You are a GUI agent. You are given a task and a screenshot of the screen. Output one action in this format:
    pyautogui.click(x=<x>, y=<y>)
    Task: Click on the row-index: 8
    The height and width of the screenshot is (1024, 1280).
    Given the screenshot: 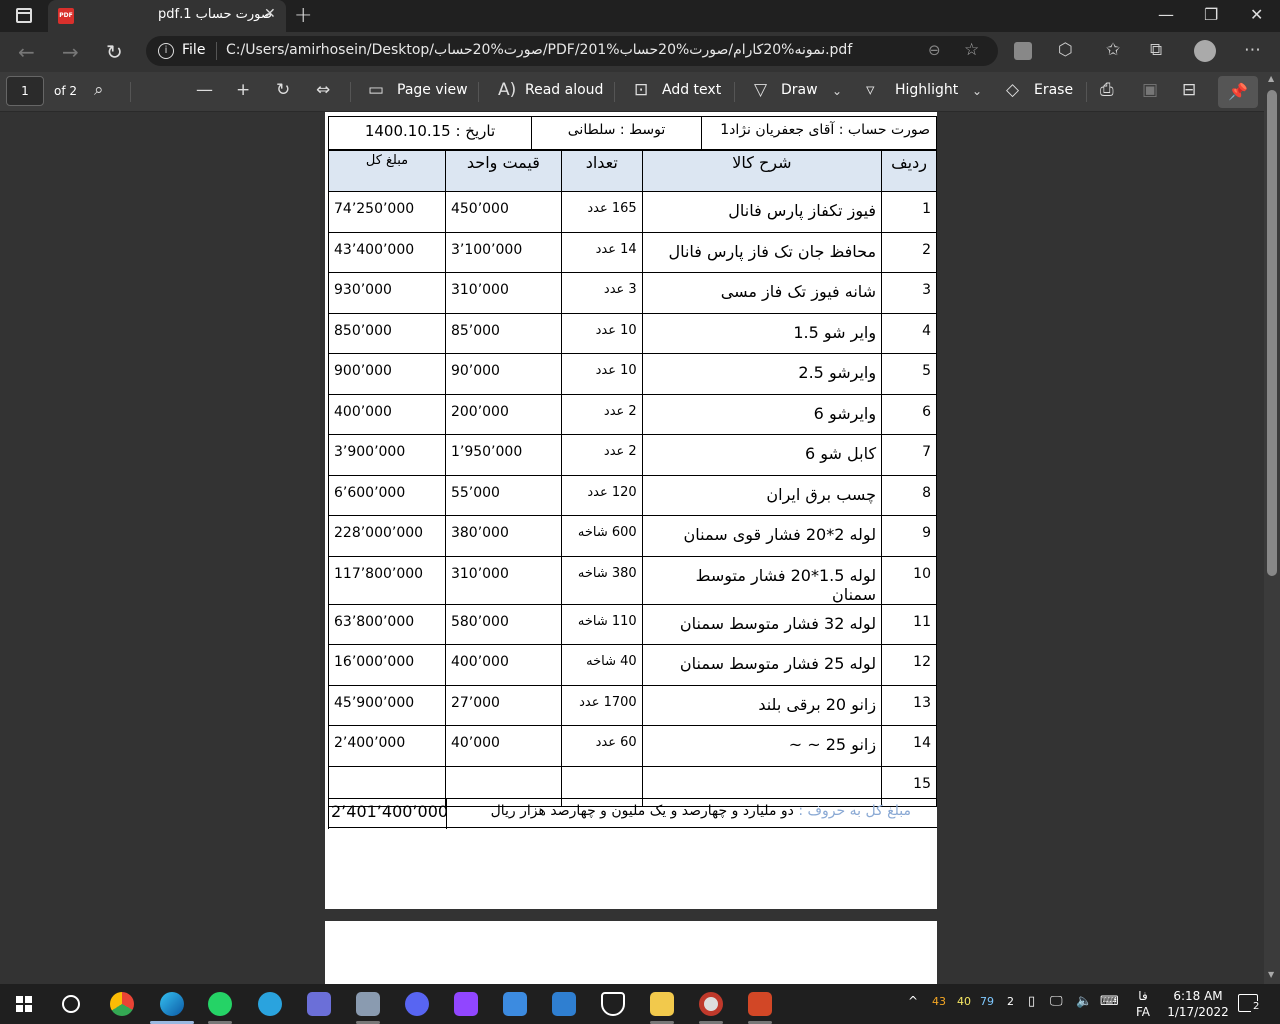 What is the action you would take?
    pyautogui.click(x=909, y=495)
    